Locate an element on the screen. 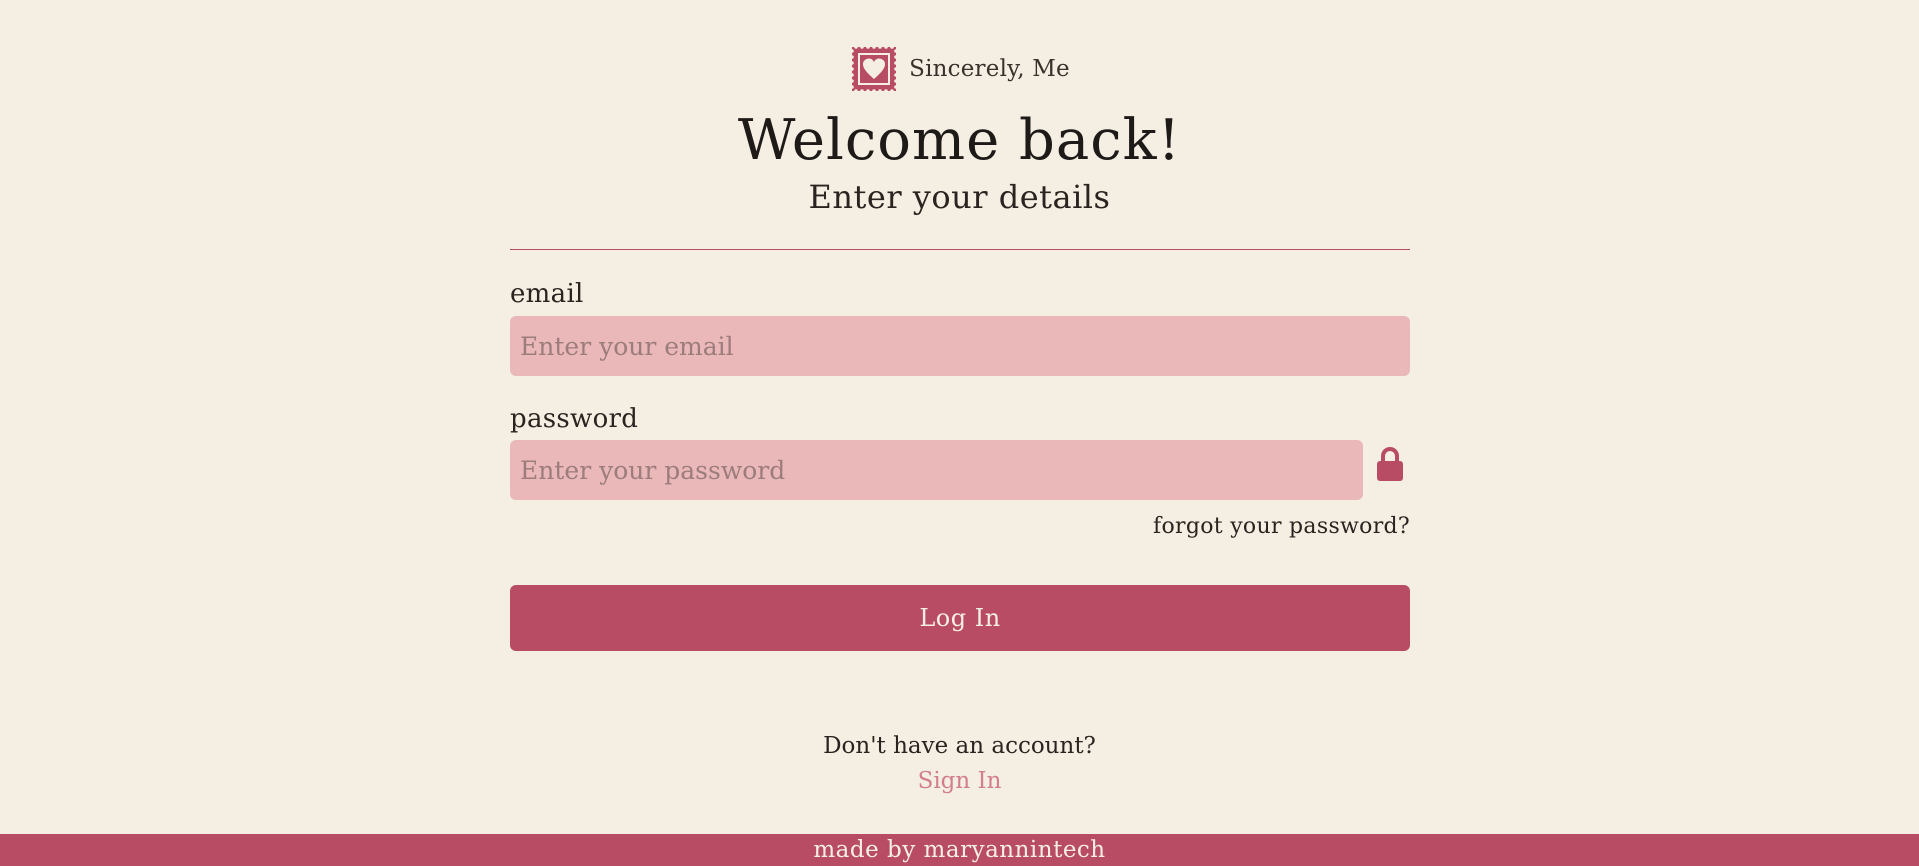 The width and height of the screenshot is (1919, 866). signin-link: Sign In is located at coordinates (960, 781).